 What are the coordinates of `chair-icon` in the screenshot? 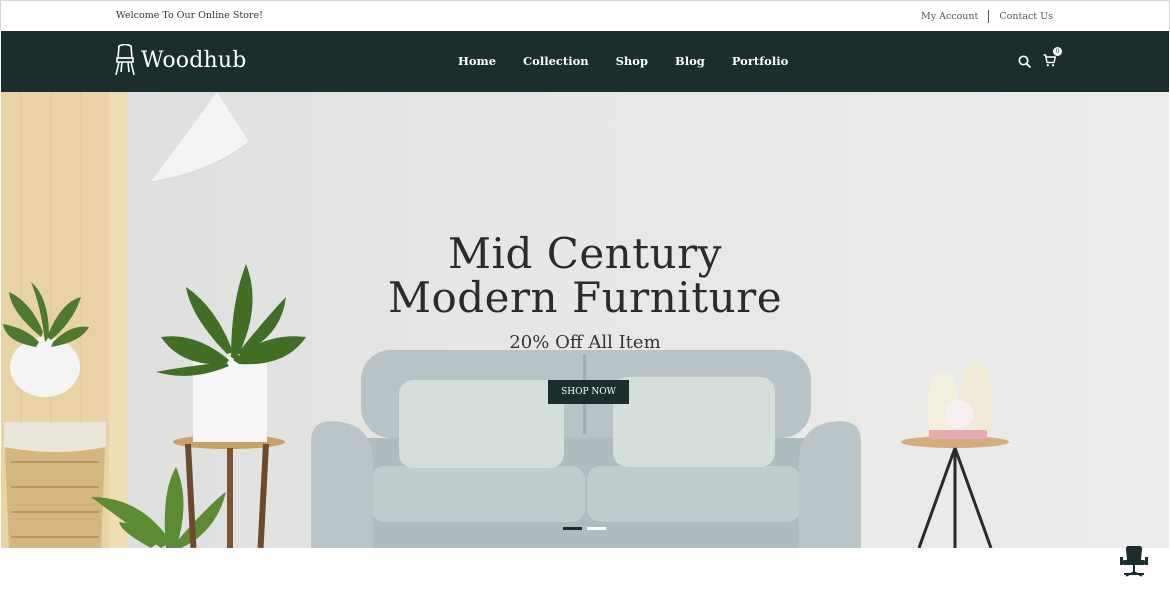 It's located at (1134, 562).